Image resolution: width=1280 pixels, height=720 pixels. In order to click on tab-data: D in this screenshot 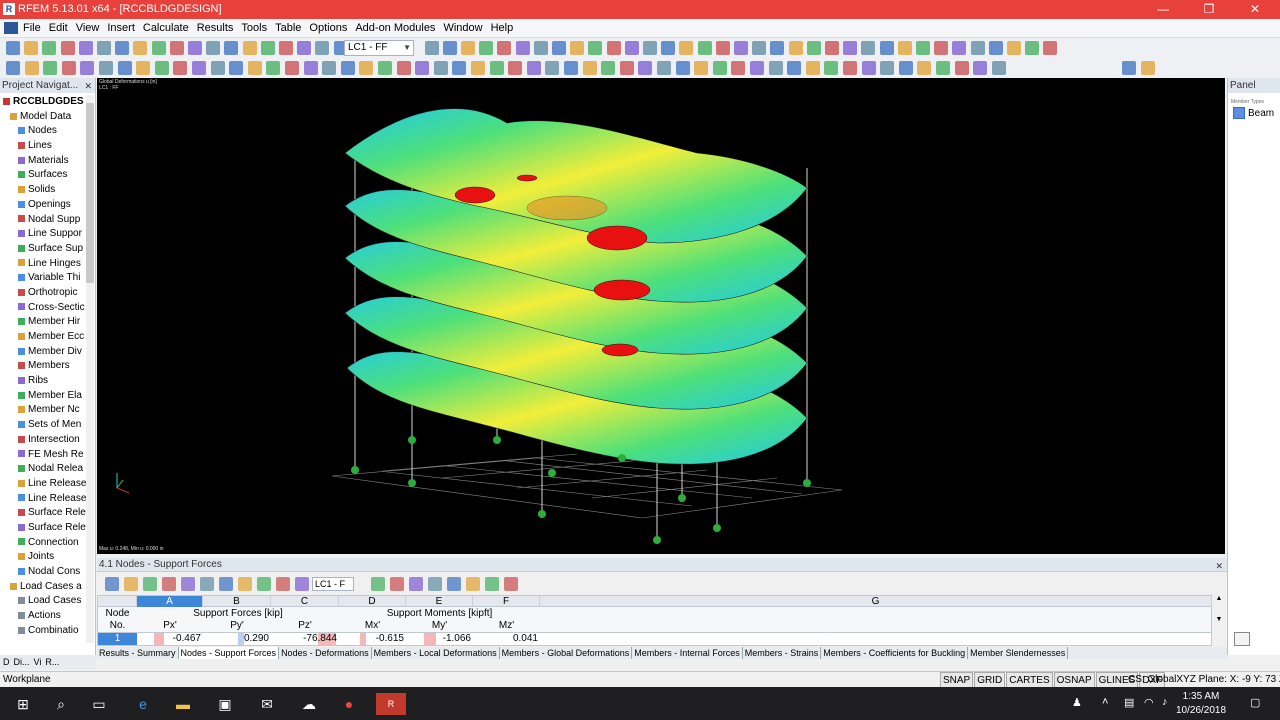, I will do `click(6, 662)`.